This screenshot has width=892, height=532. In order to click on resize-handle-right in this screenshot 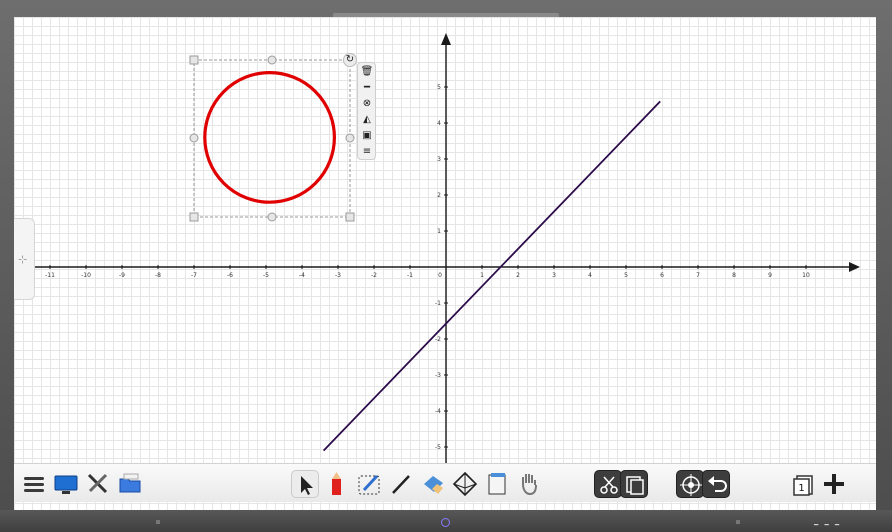, I will do `click(350, 138)`.